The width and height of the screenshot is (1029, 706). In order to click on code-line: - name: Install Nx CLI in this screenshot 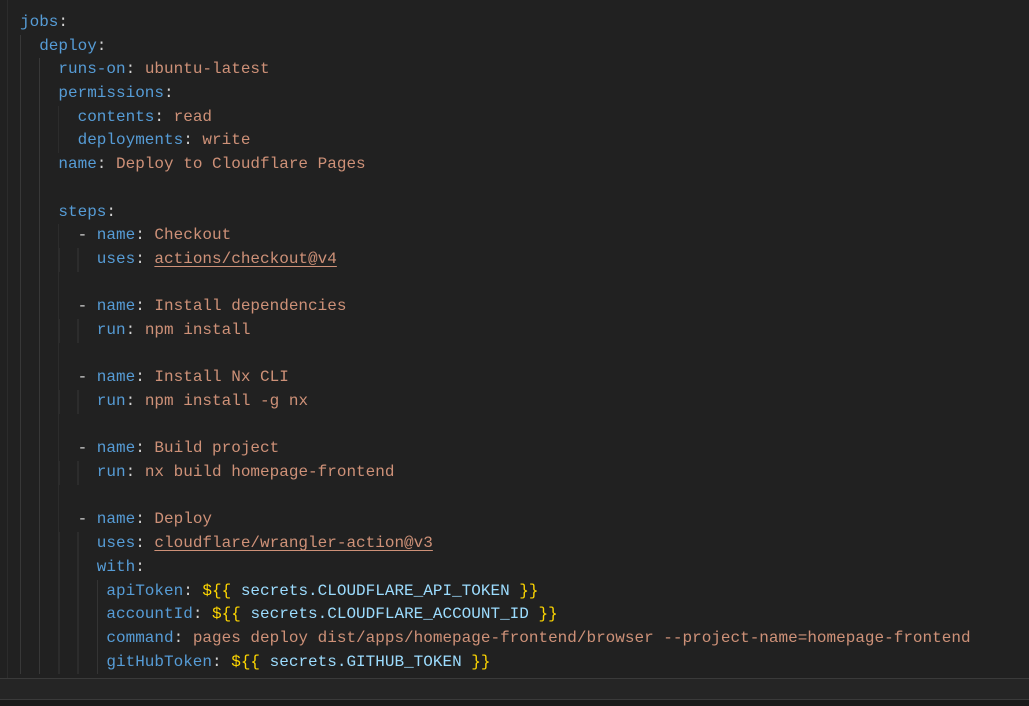, I will do `click(514, 378)`.